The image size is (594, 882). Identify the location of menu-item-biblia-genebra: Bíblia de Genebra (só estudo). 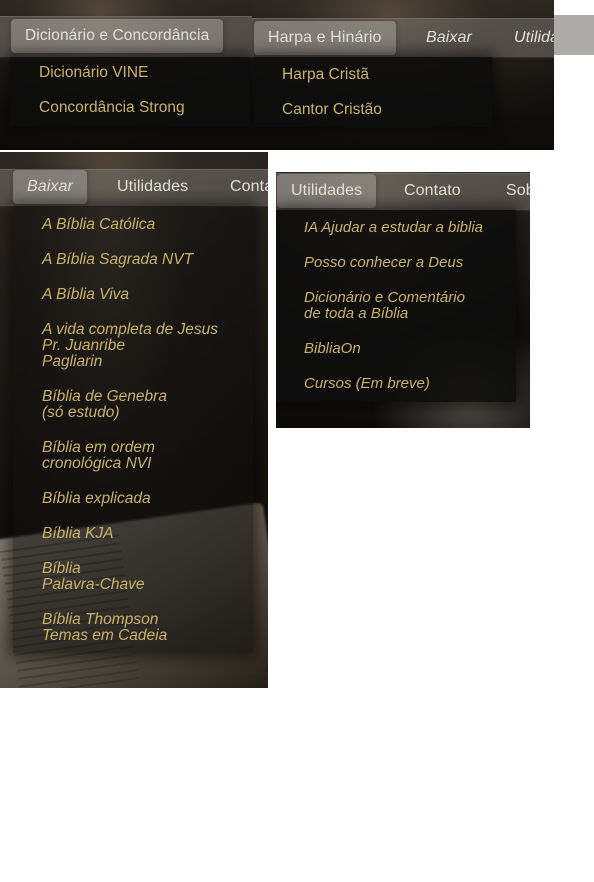
(104, 405).